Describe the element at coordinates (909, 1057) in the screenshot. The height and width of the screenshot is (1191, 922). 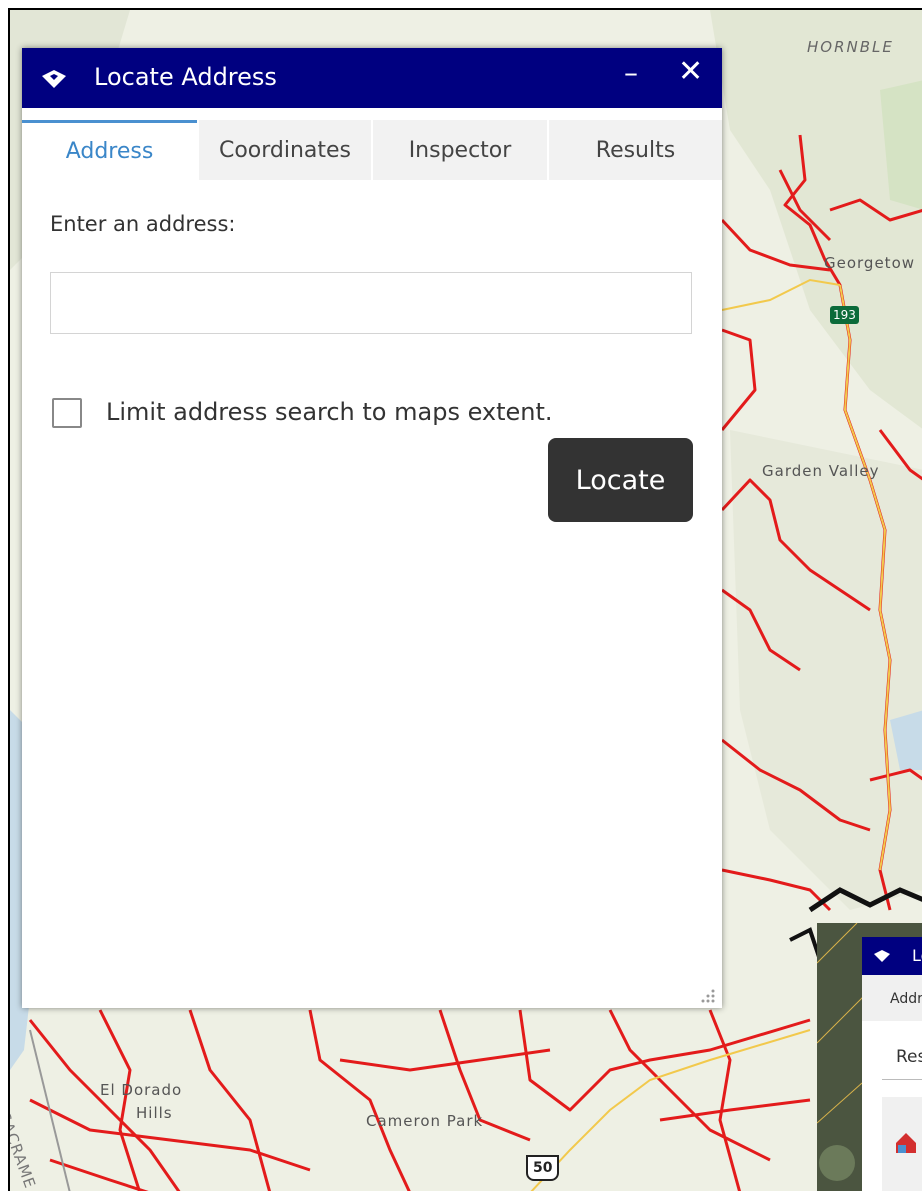
I see `background-dialog-results: Resu` at that location.